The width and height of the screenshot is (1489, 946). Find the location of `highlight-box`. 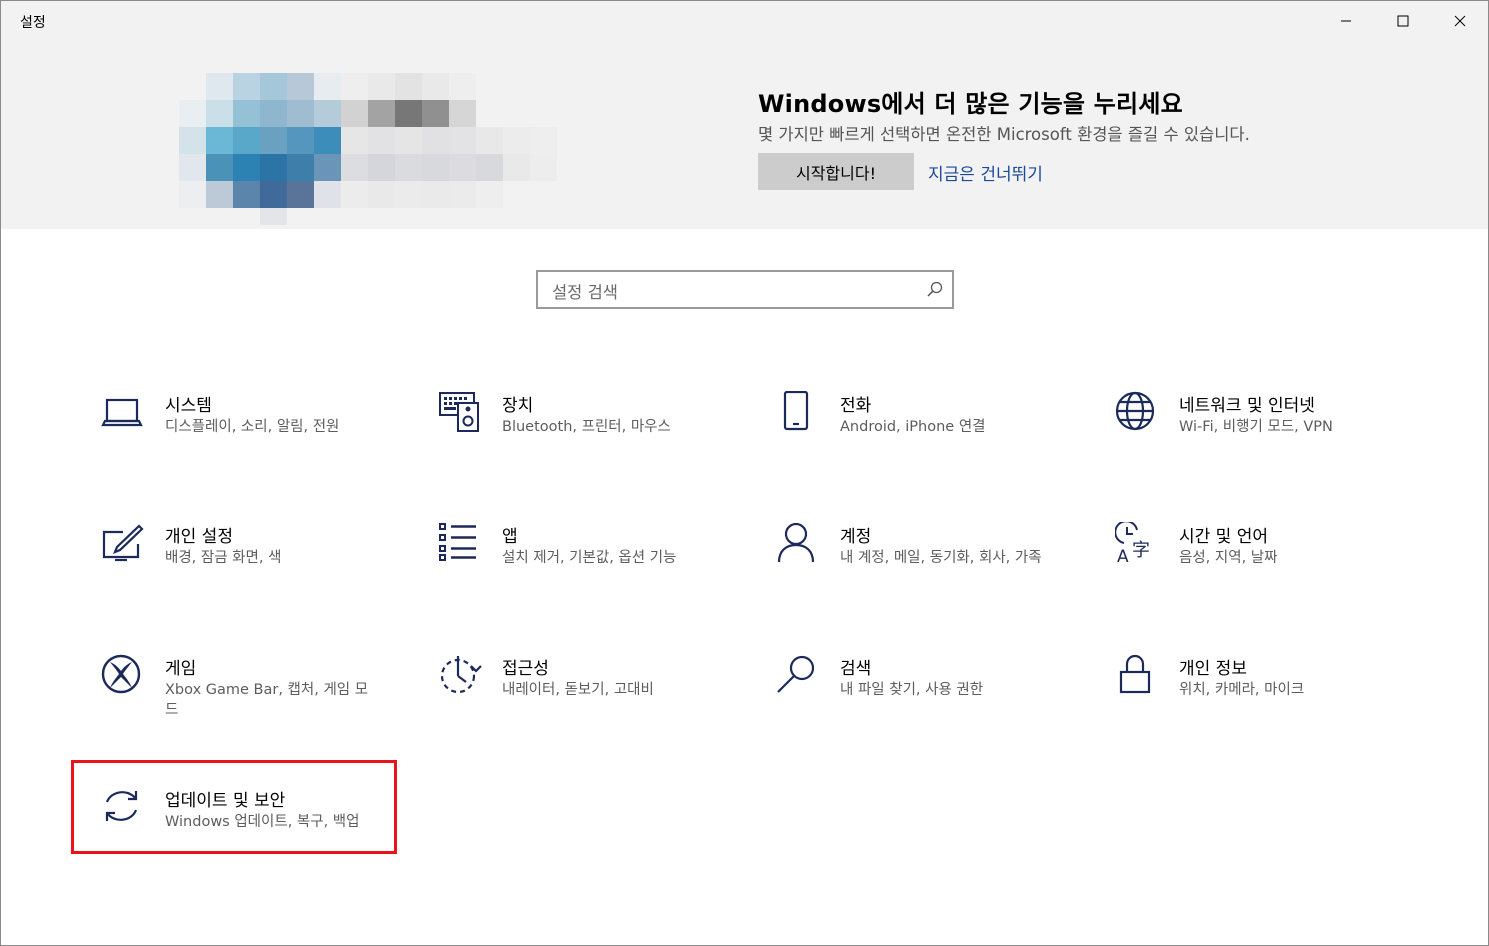

highlight-box is located at coordinates (234, 807).